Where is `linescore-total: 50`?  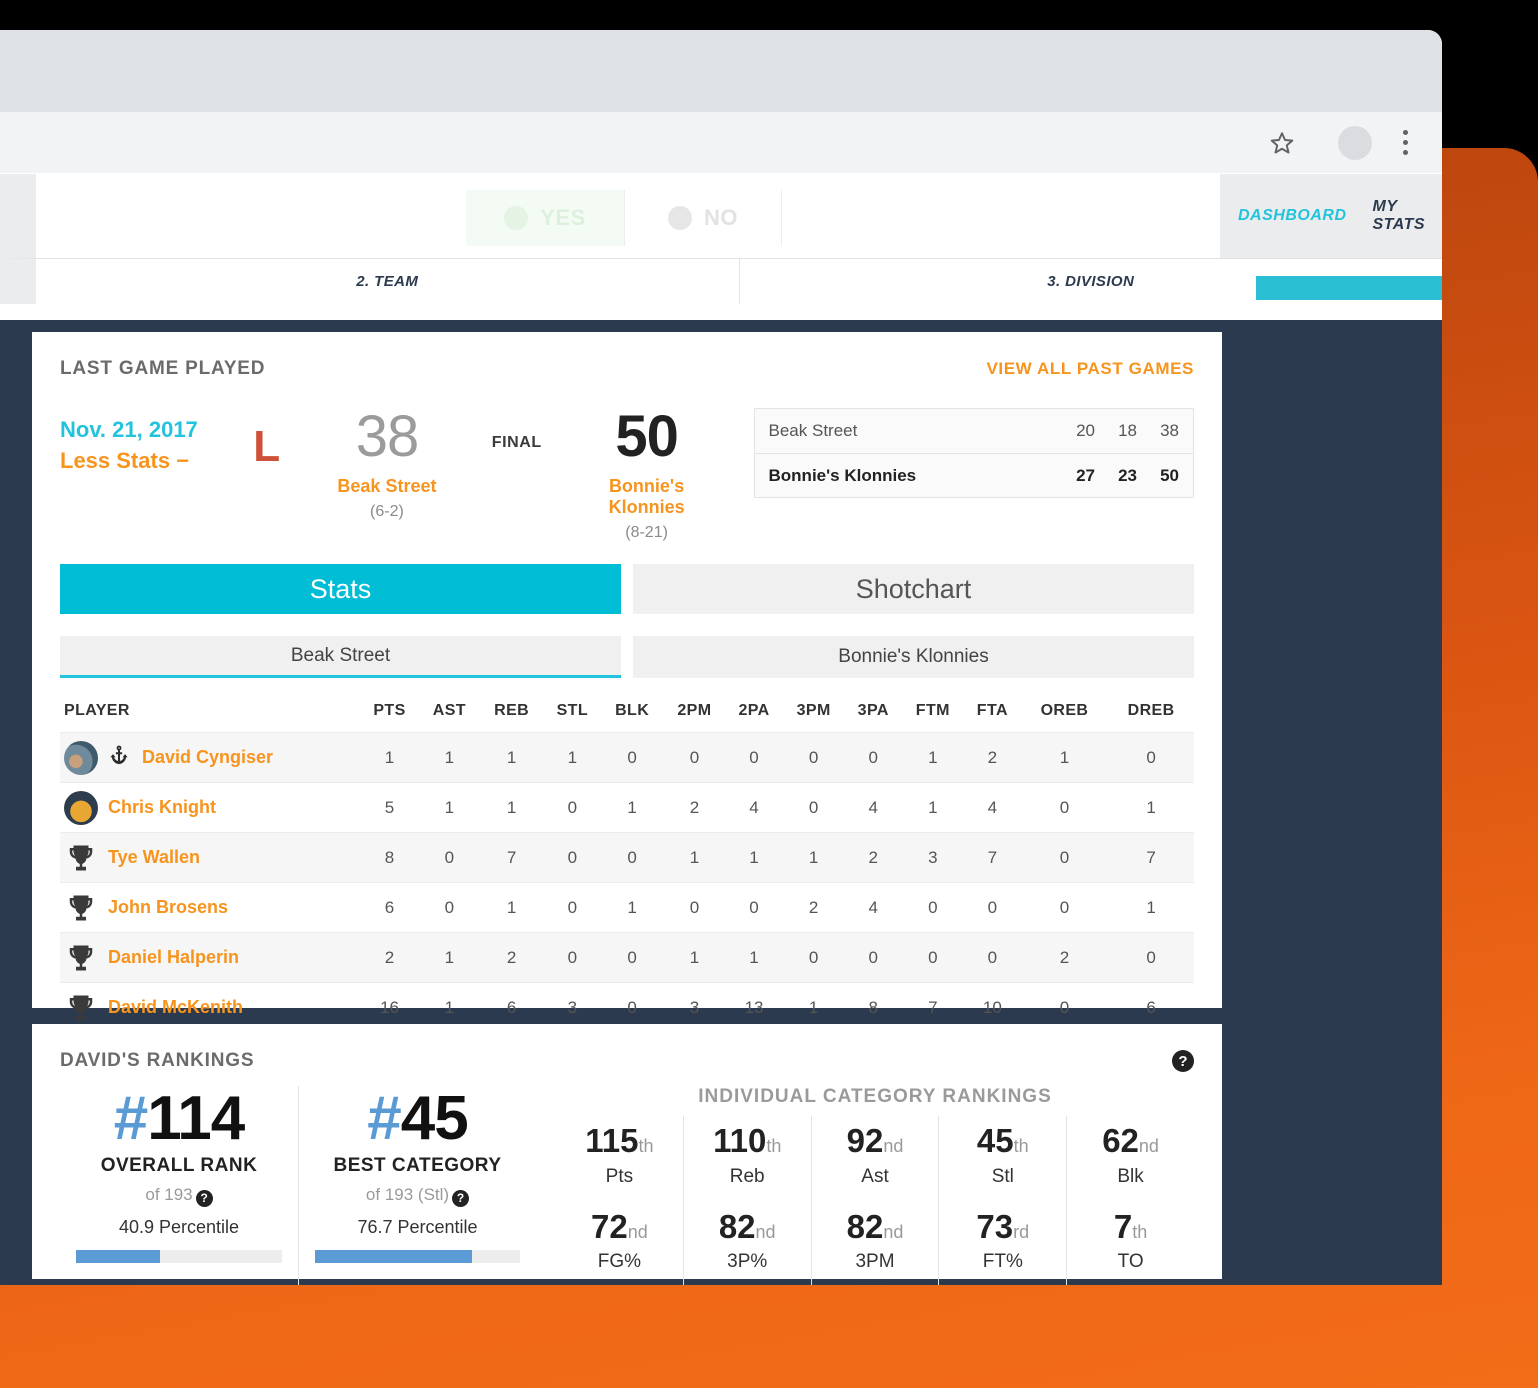
linescore-total: 50 is located at coordinates (1169, 475).